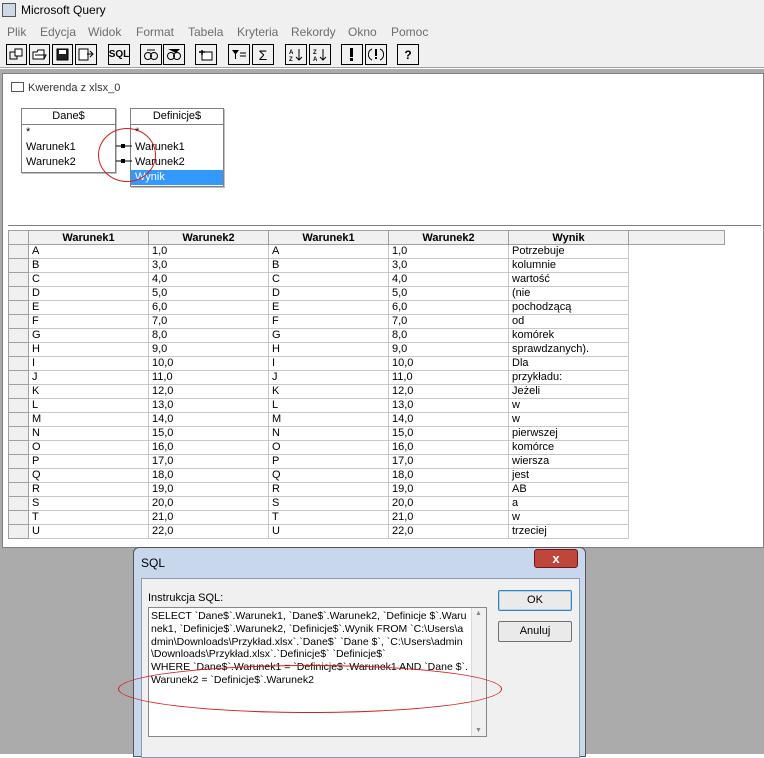 This screenshot has width=764, height=758. What do you see at coordinates (208, 503) in the screenshot?
I see `grid-cell: 20,0` at bounding box center [208, 503].